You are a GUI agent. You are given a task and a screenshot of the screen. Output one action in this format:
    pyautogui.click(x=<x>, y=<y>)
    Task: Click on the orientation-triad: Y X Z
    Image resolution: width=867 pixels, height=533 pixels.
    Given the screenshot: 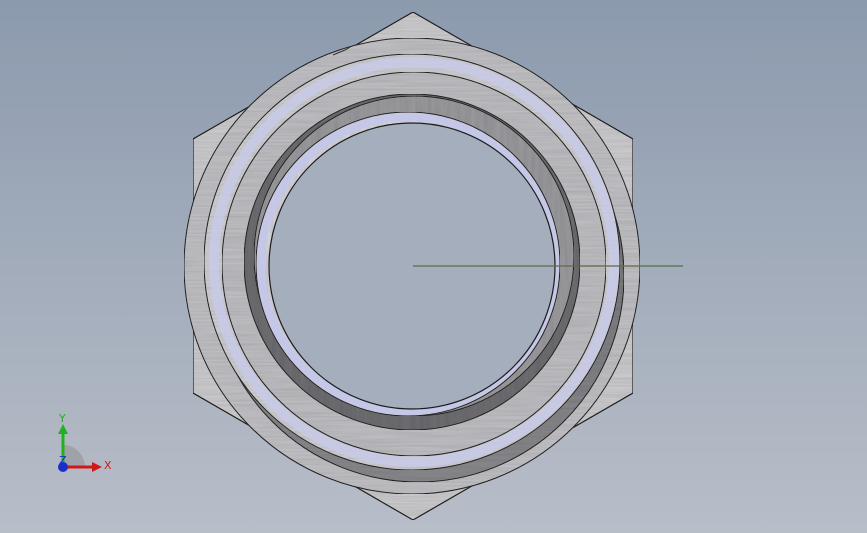 What is the action you would take?
    pyautogui.click(x=84, y=445)
    